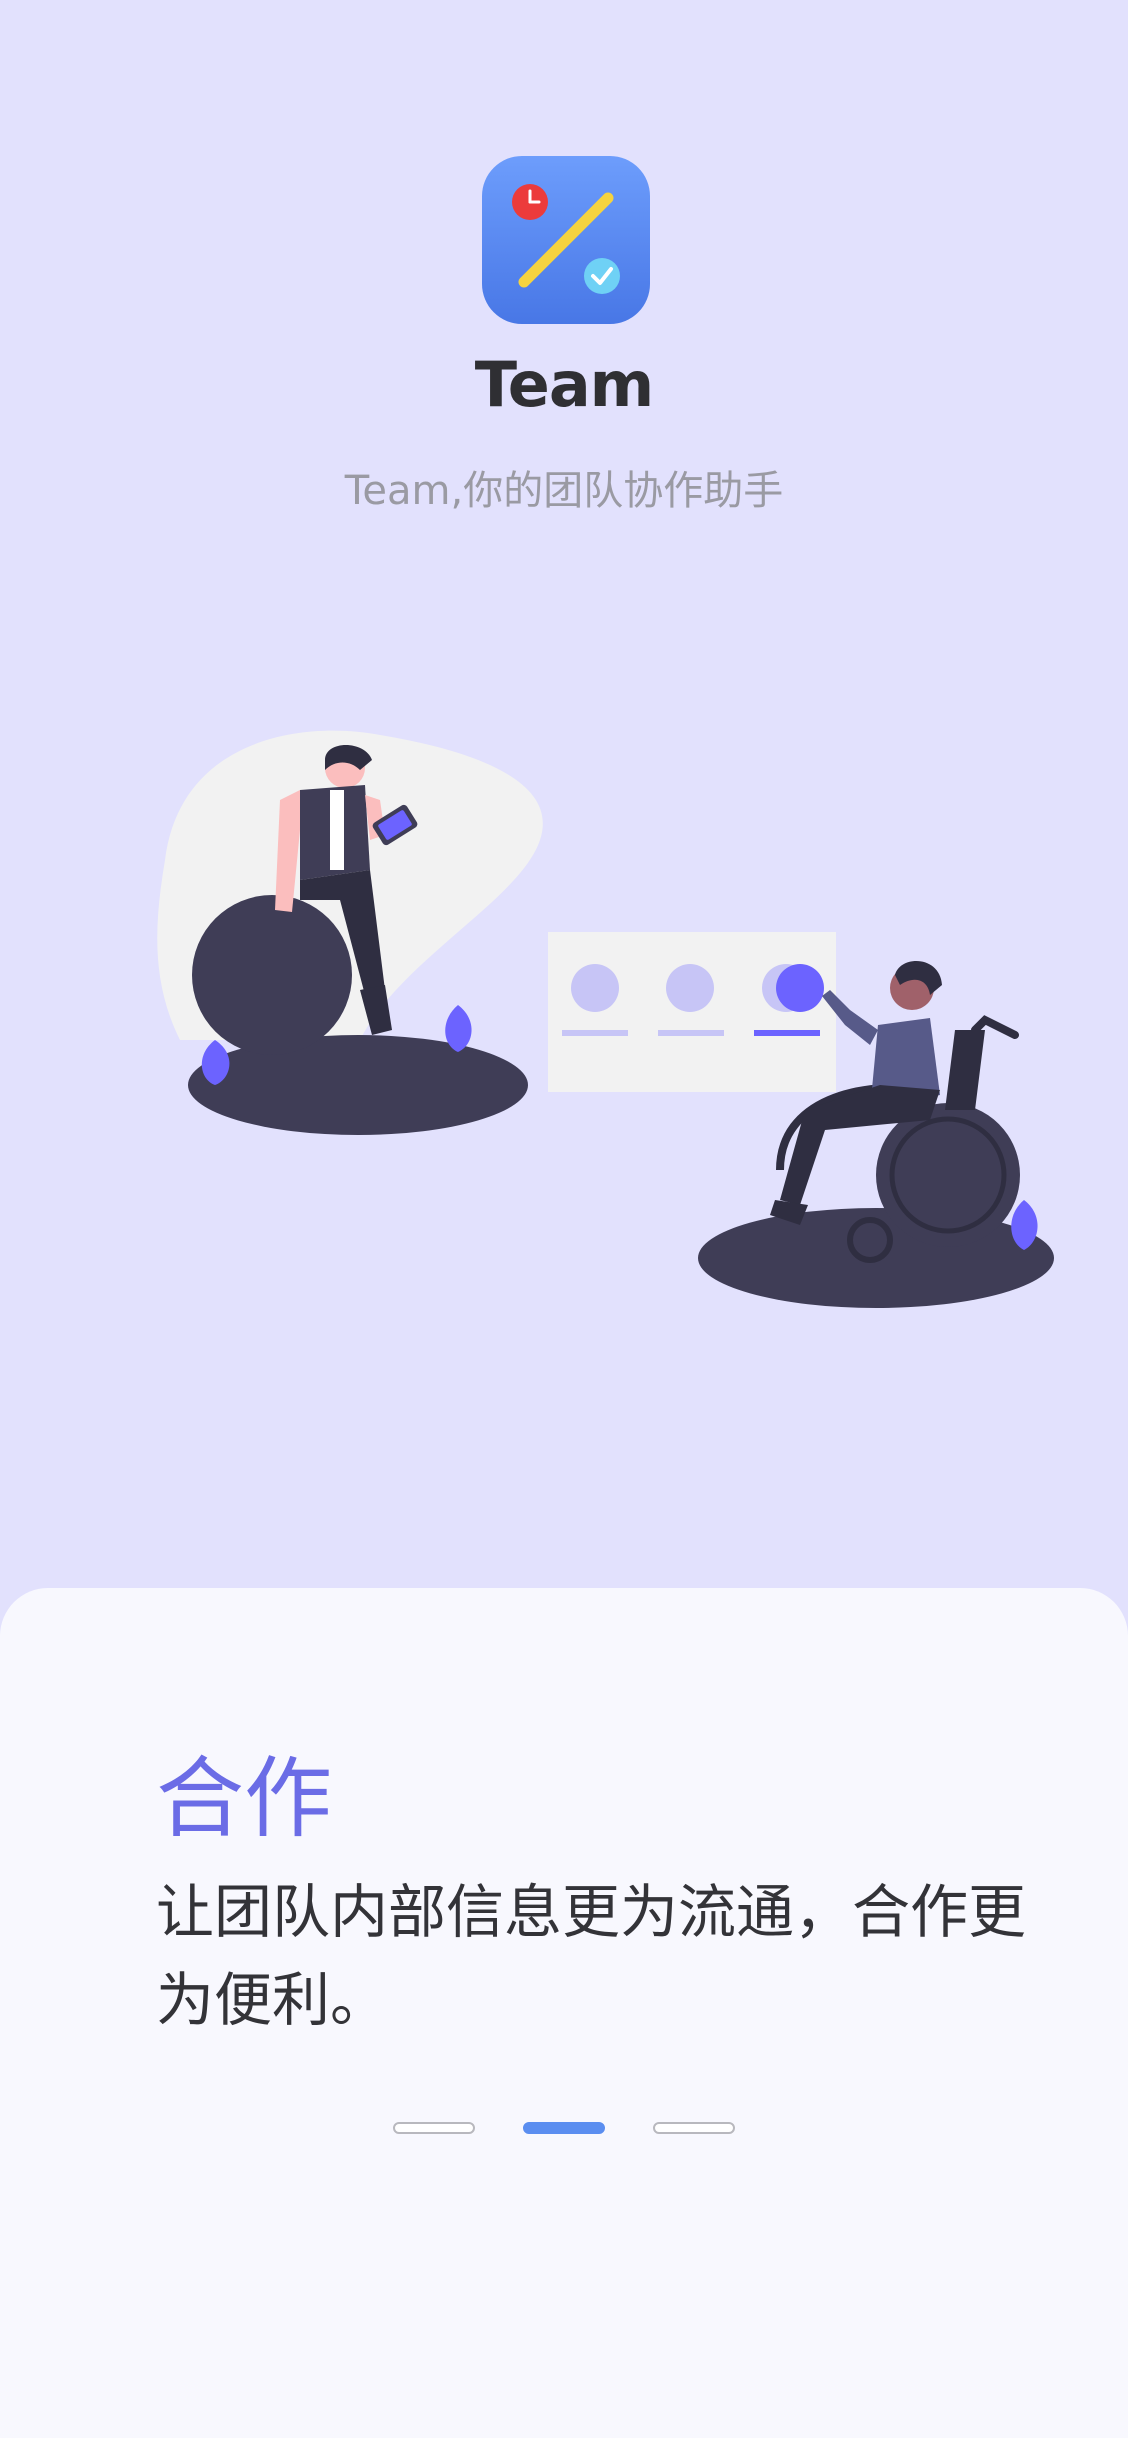 Image resolution: width=1128 pixels, height=2438 pixels. Describe the element at coordinates (272, 975) in the screenshot. I see `ball` at that location.